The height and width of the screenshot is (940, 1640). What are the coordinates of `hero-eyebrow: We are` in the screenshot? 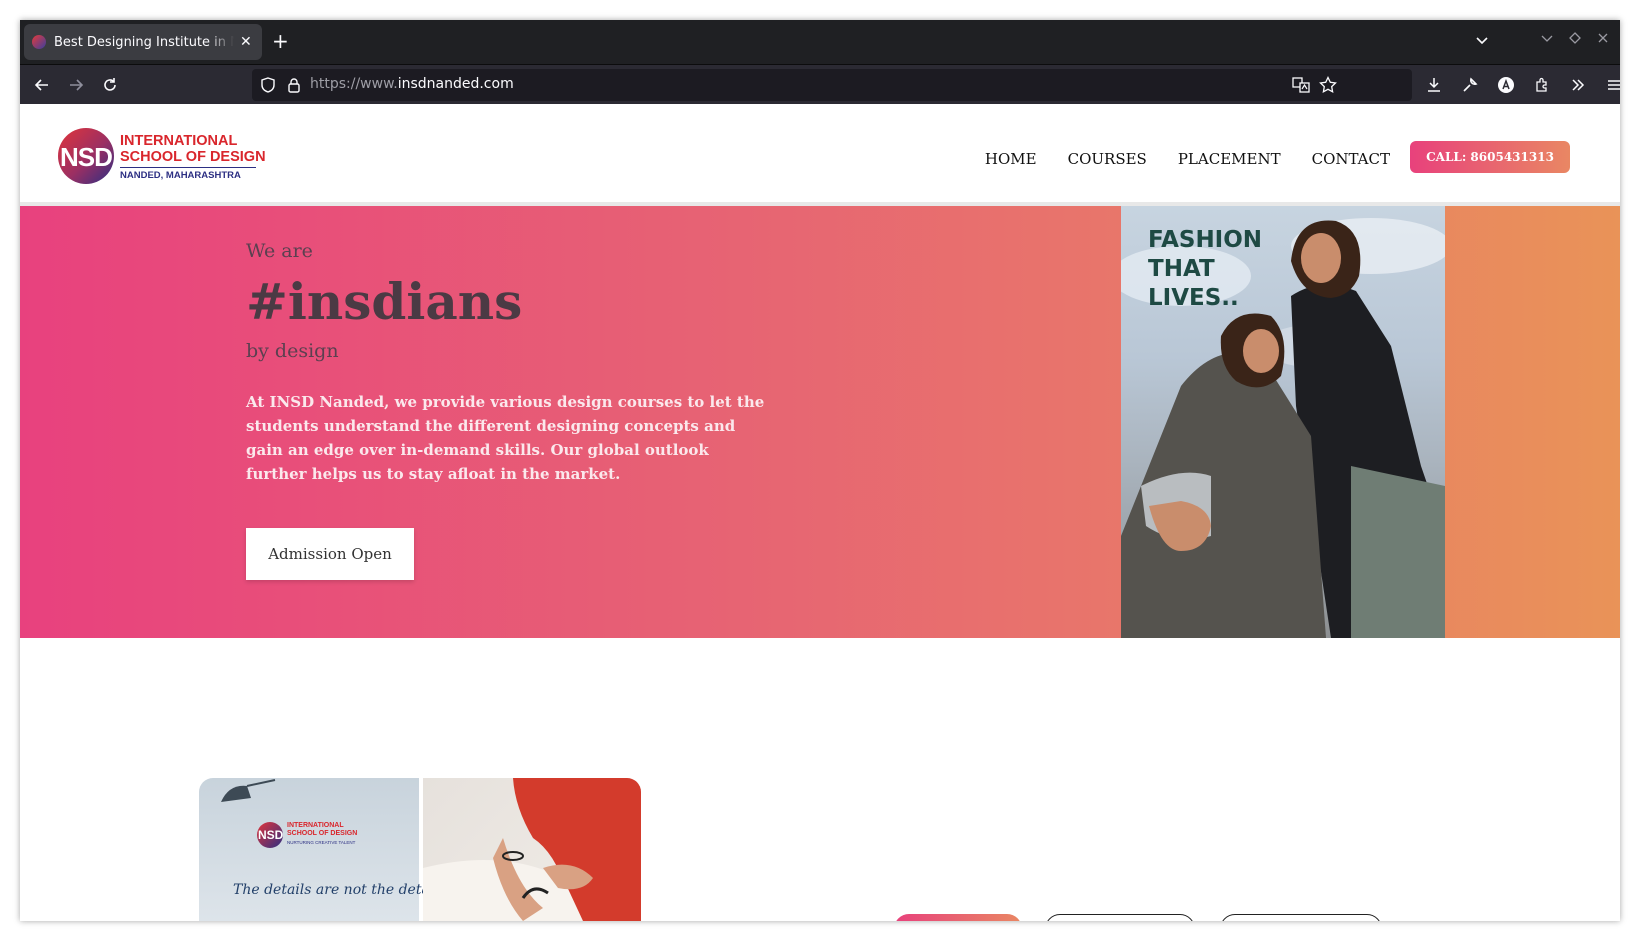 It's located at (279, 251).